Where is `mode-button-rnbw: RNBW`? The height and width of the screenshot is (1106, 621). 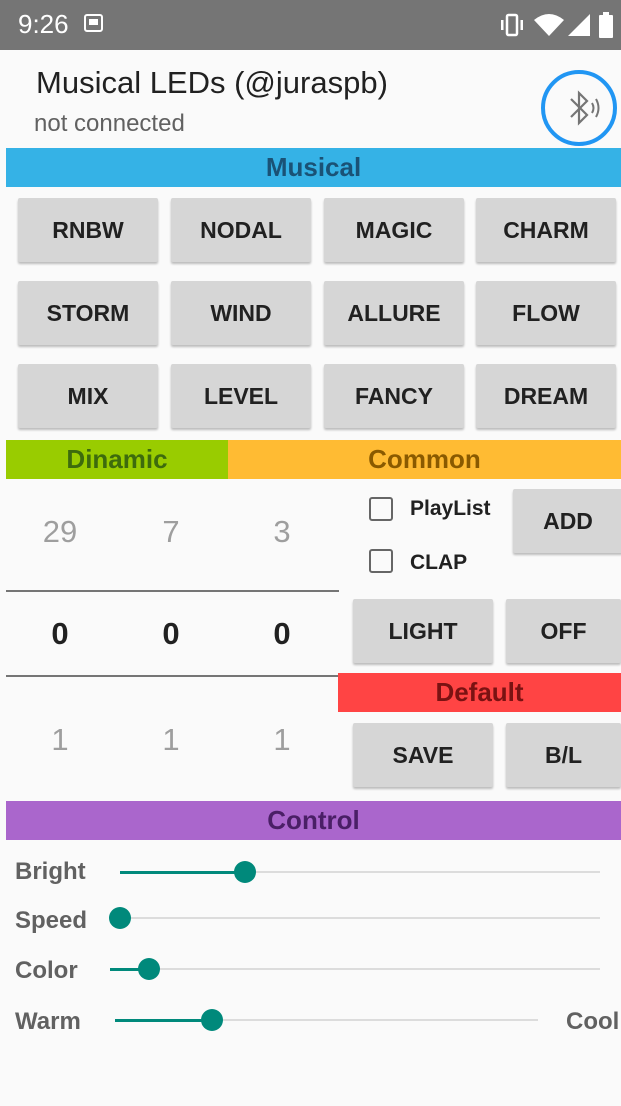
mode-button-rnbw: RNBW is located at coordinates (88, 230).